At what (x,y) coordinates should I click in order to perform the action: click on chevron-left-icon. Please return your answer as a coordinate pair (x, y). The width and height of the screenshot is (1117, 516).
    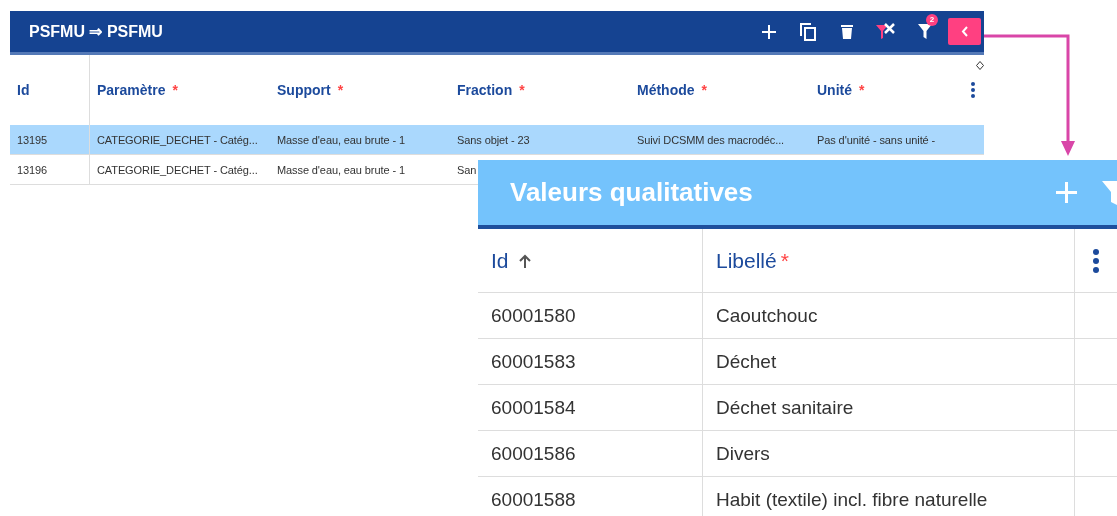
    Looking at the image, I should click on (964, 31).